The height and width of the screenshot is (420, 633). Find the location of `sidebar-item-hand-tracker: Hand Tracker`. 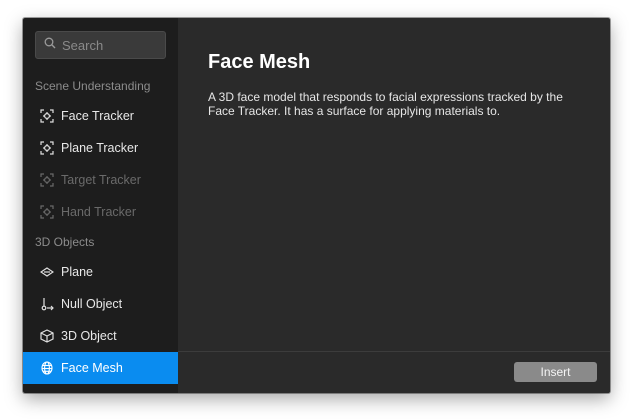

sidebar-item-hand-tracker: Hand Tracker is located at coordinates (100, 212).